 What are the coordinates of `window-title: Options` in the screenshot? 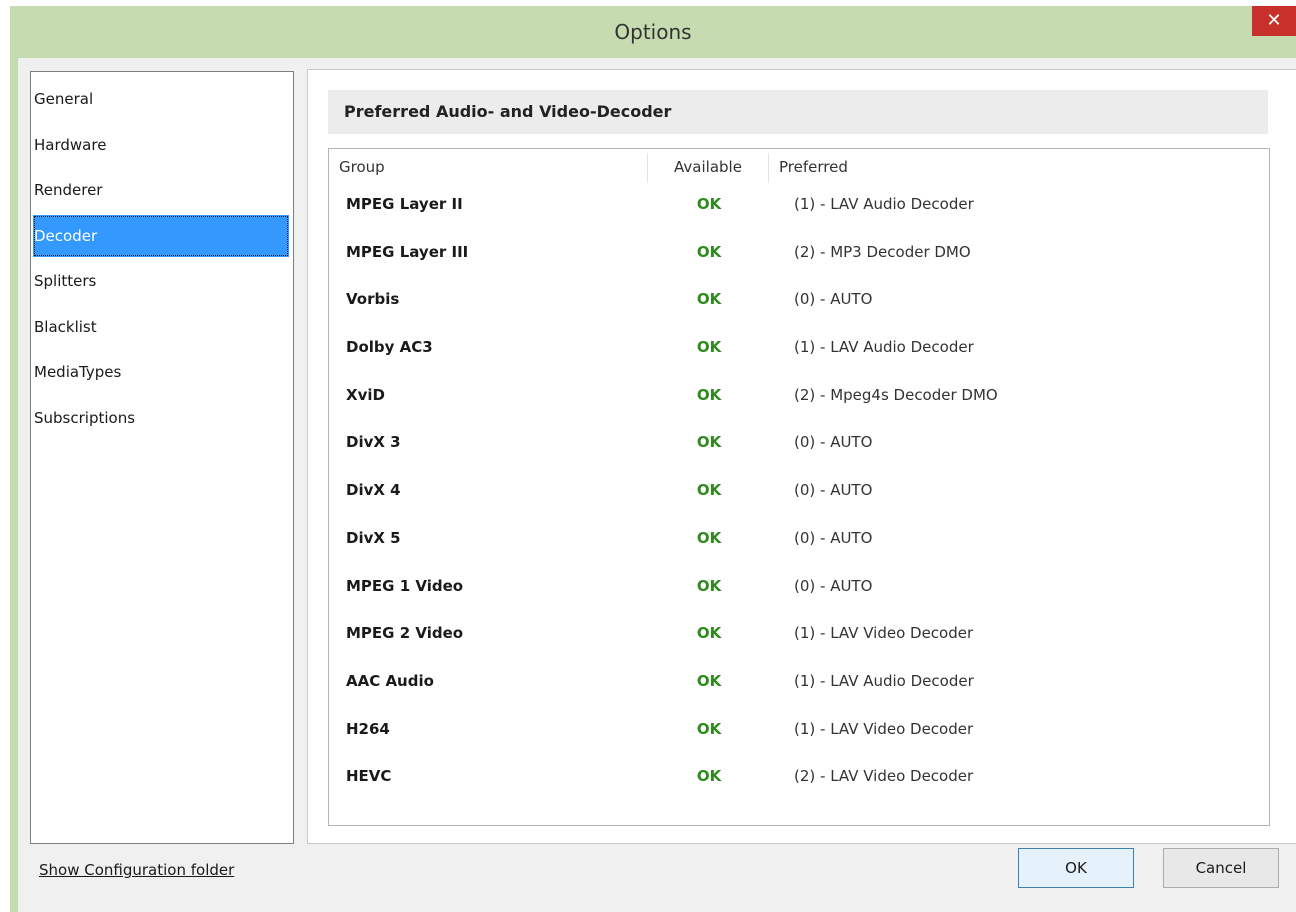 It's located at (653, 32).